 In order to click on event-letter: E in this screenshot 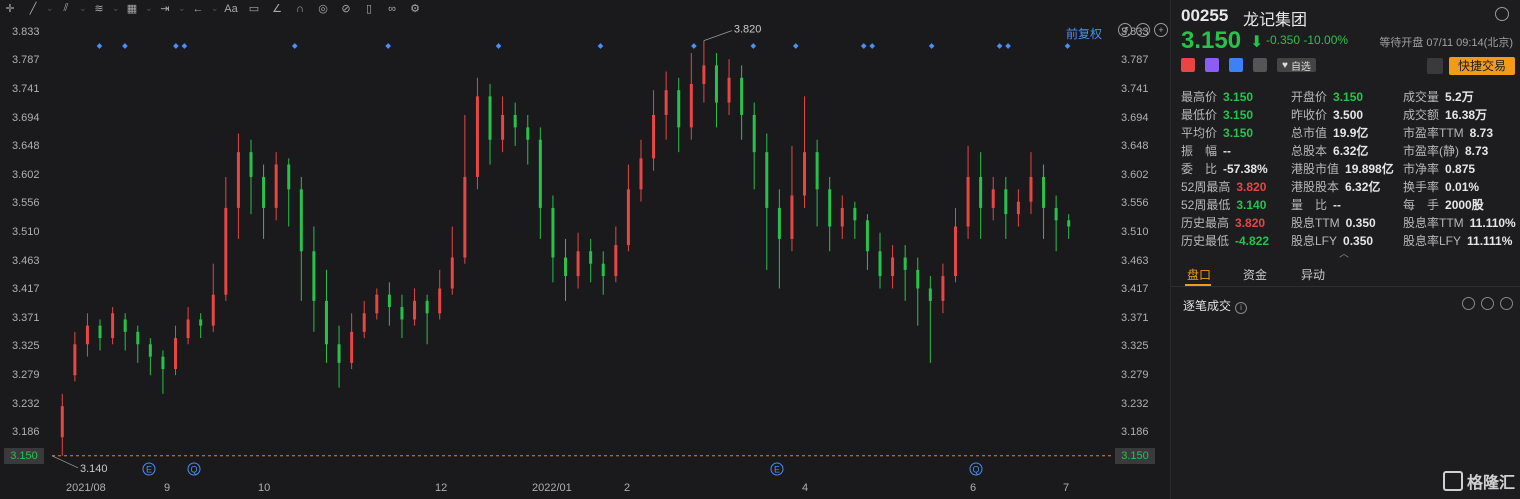, I will do `click(149, 470)`.